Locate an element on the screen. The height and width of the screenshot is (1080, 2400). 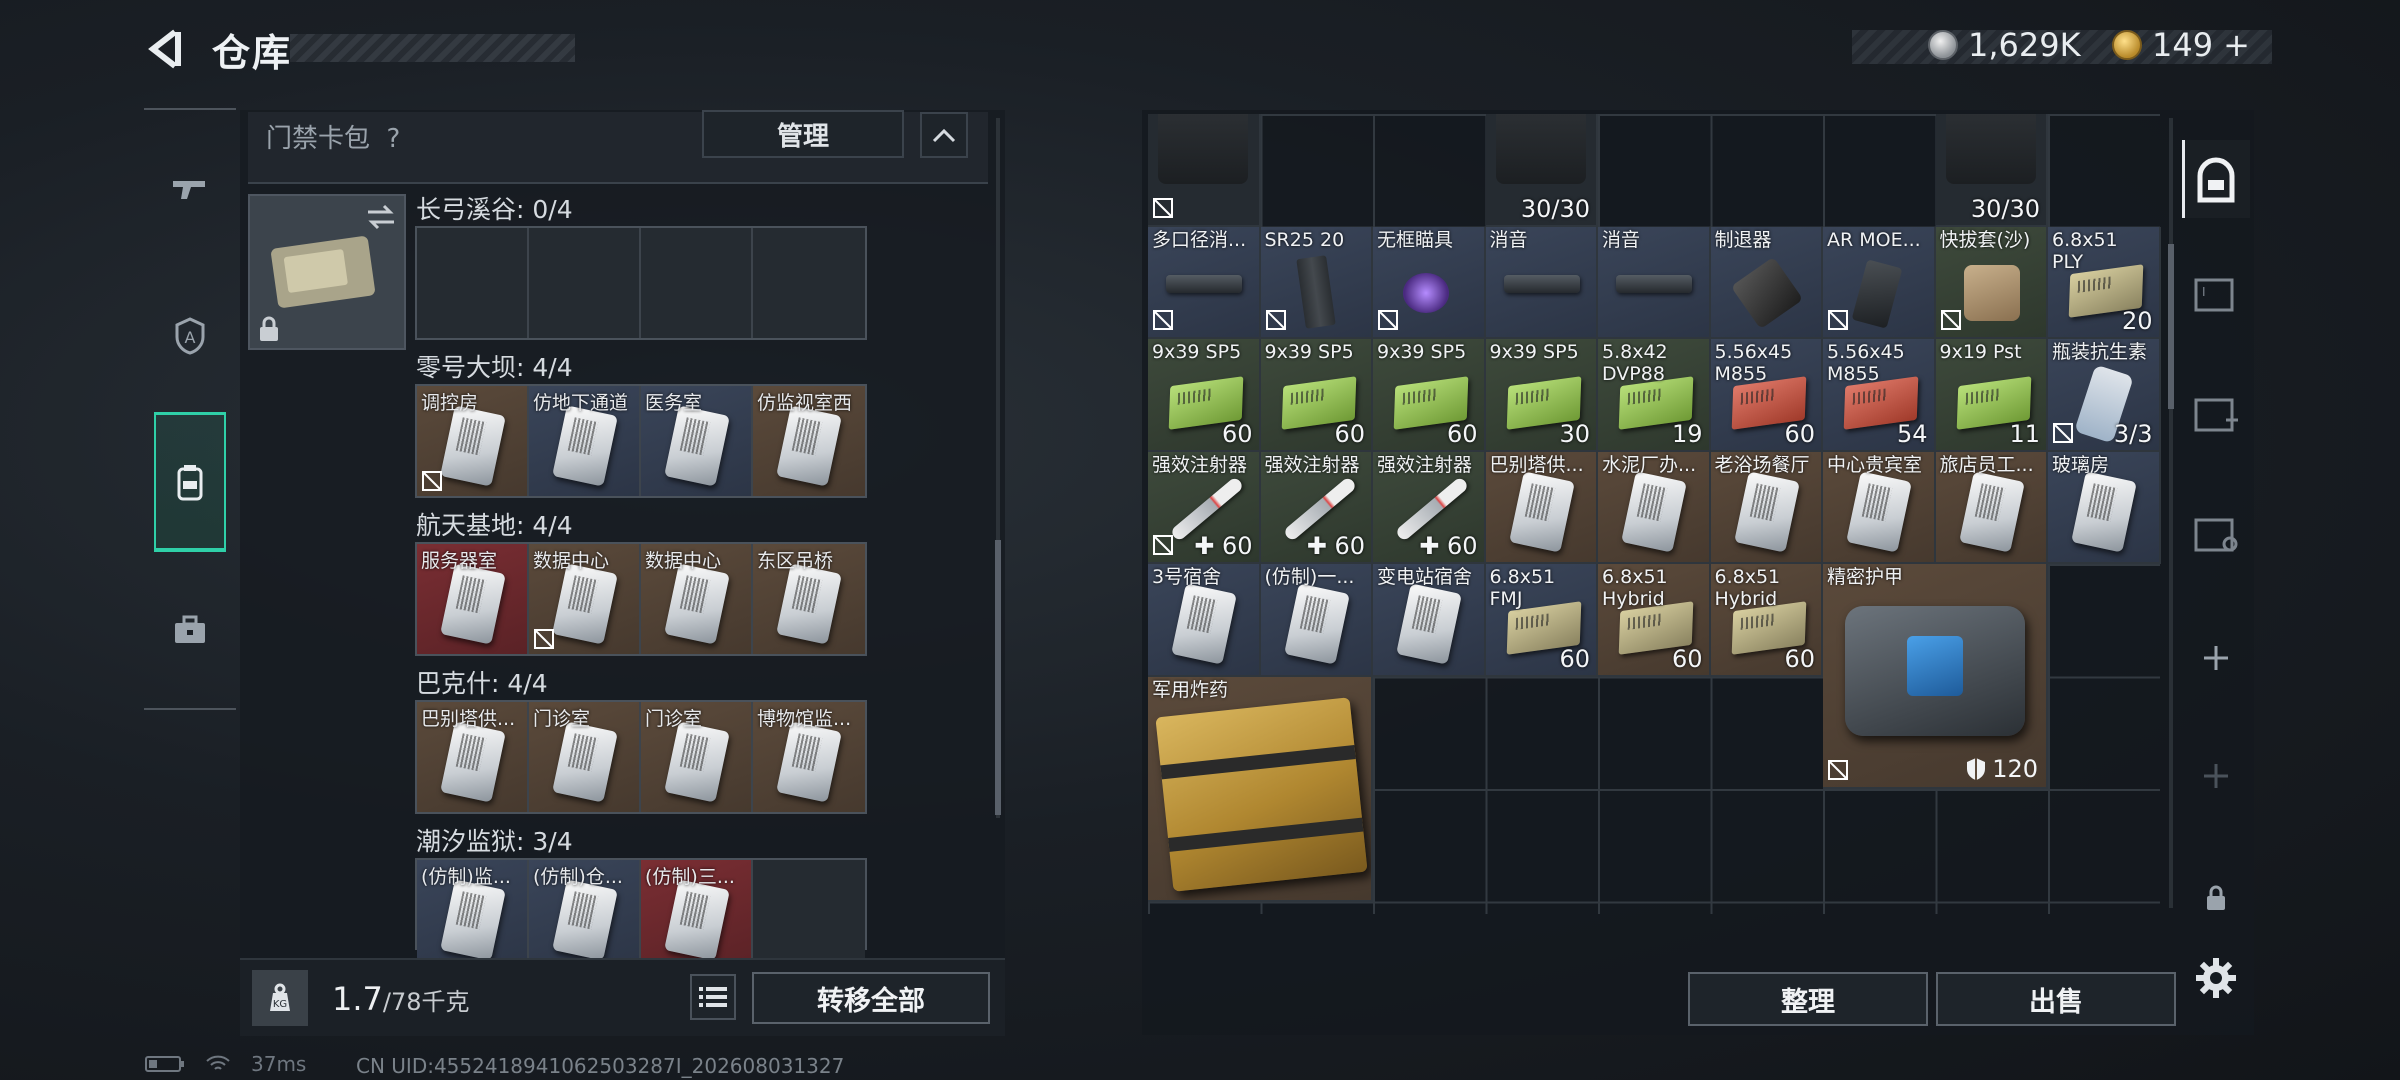
right-nav-bag is located at coordinates (2216, 180).